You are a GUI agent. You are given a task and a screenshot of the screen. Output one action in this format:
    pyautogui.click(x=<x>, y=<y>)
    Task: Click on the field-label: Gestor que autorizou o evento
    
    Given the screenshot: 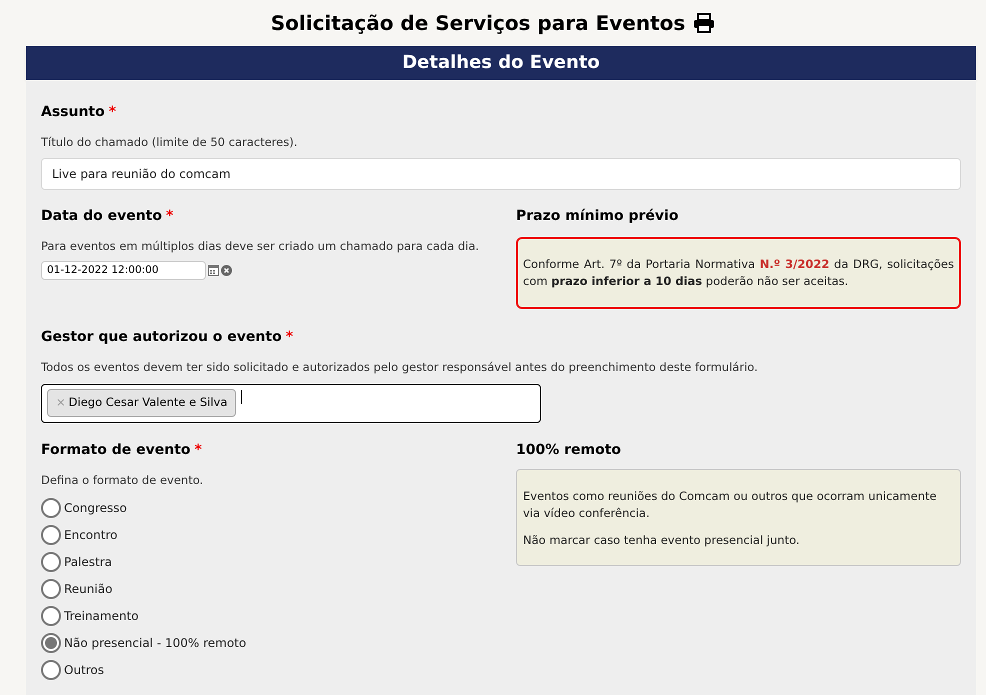 What is the action you would take?
    pyautogui.click(x=161, y=338)
    